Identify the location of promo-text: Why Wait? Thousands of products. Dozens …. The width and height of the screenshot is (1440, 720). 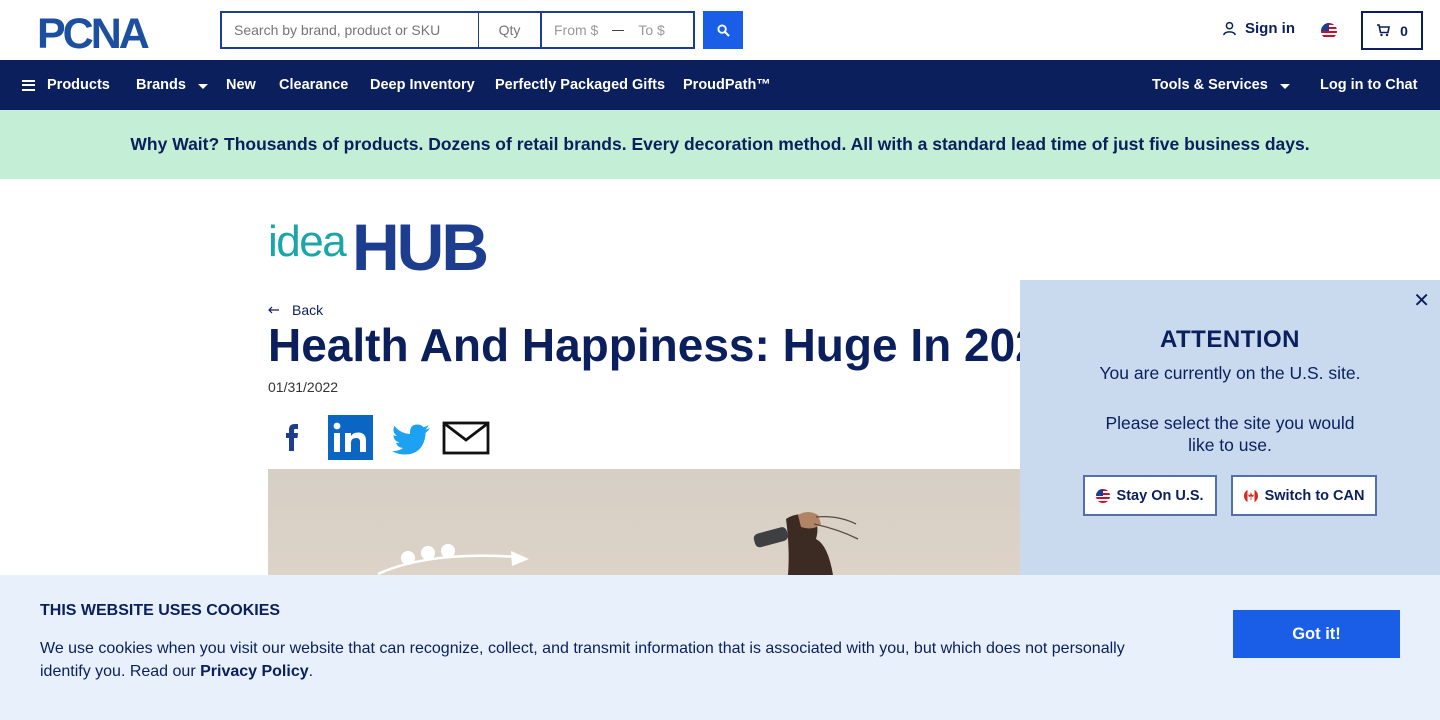
(720, 144).